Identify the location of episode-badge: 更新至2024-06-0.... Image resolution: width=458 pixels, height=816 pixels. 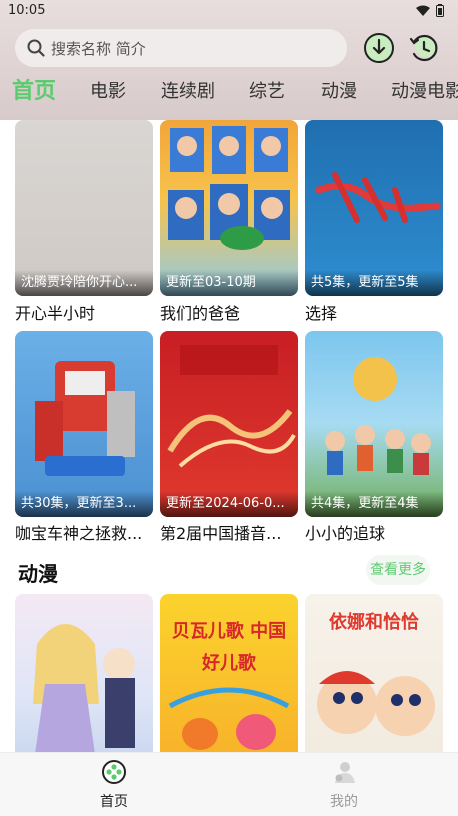
(229, 504).